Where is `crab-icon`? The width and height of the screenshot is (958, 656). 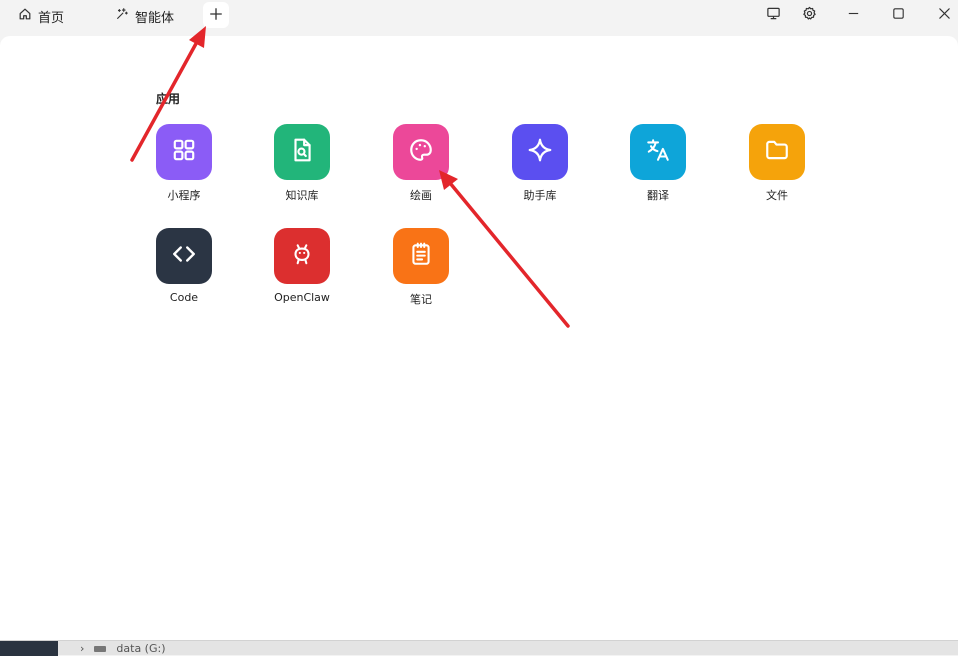
crab-icon is located at coordinates (302, 256).